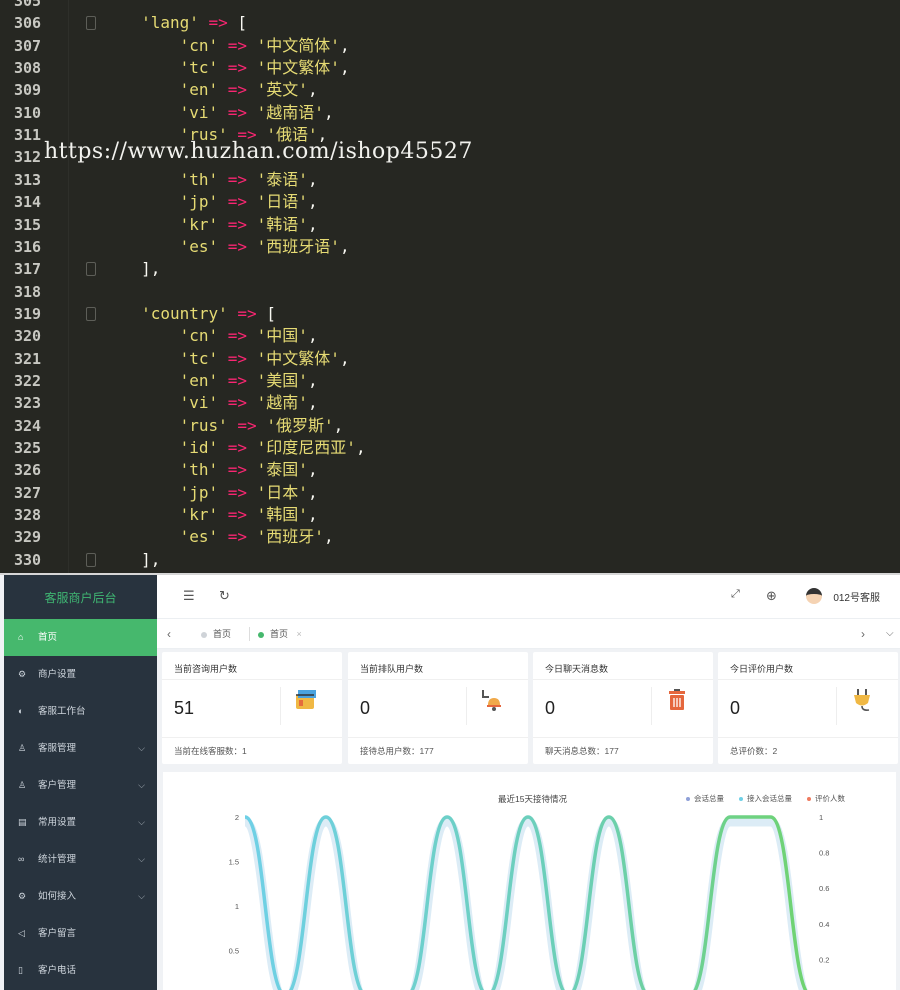  Describe the element at coordinates (821, 817) in the screenshot. I see `y-right-tick-label: 1` at that location.